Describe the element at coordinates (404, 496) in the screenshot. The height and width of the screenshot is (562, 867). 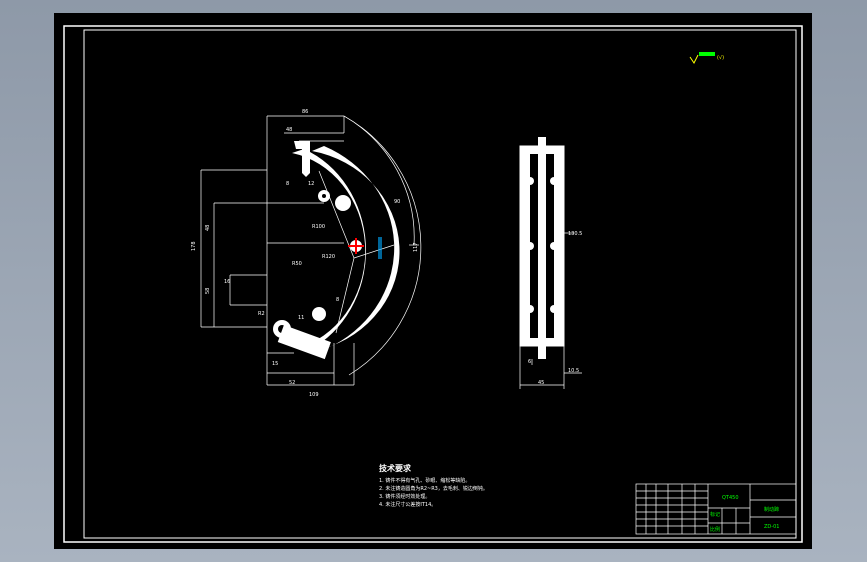
I see `tech-req-line-3: 3. 铸件须经时效处理。` at that location.